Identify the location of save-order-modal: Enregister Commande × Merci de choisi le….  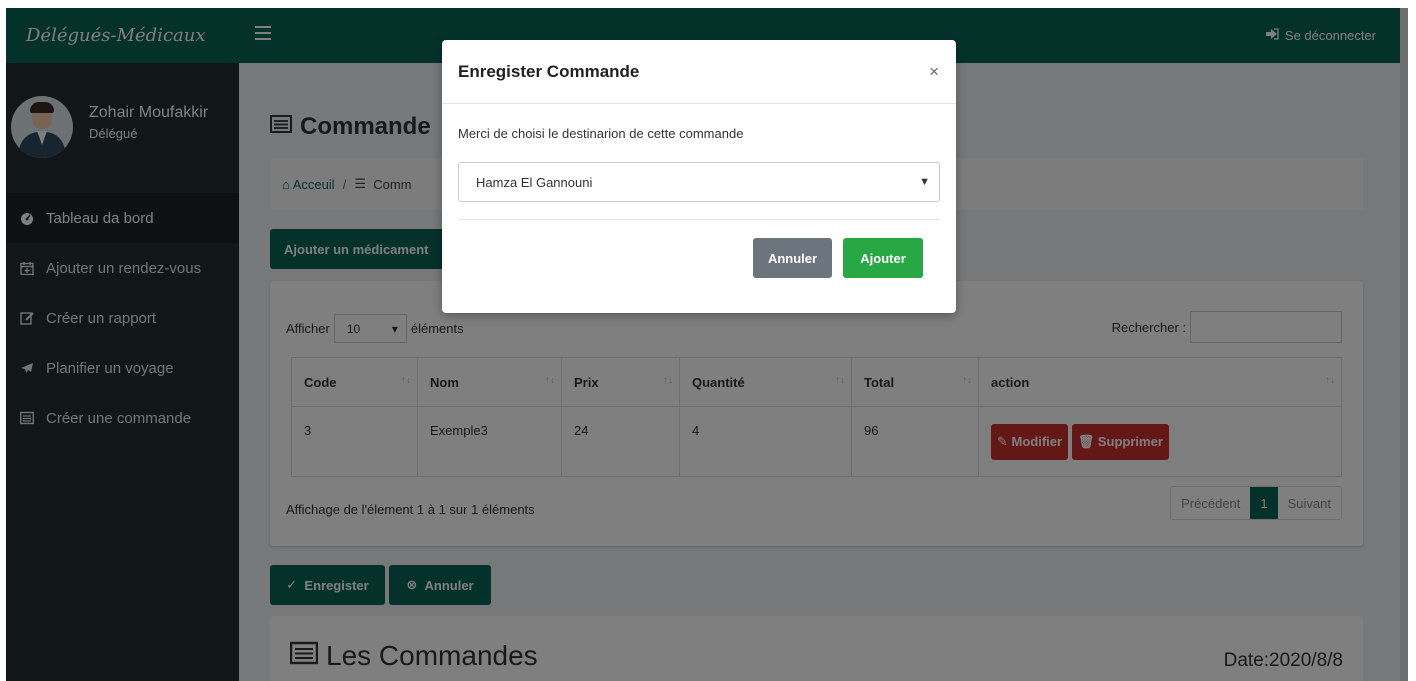
(699, 176).